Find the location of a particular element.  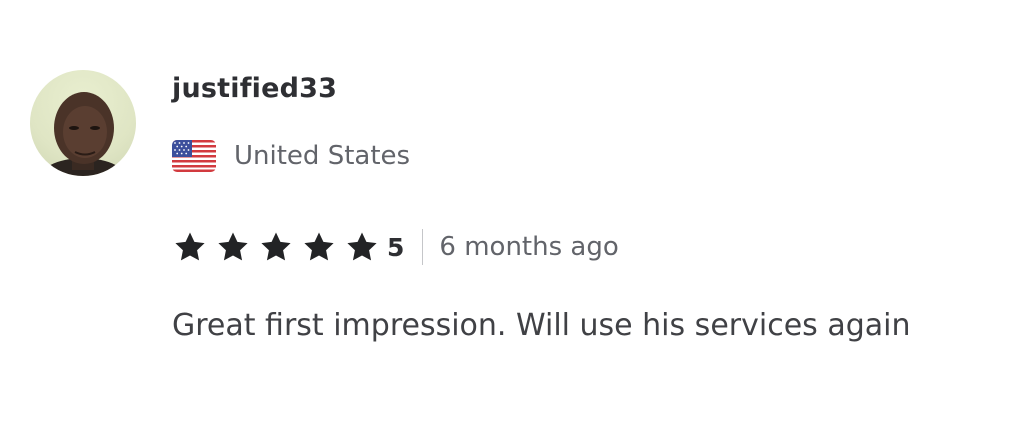

divider is located at coordinates (423, 247).